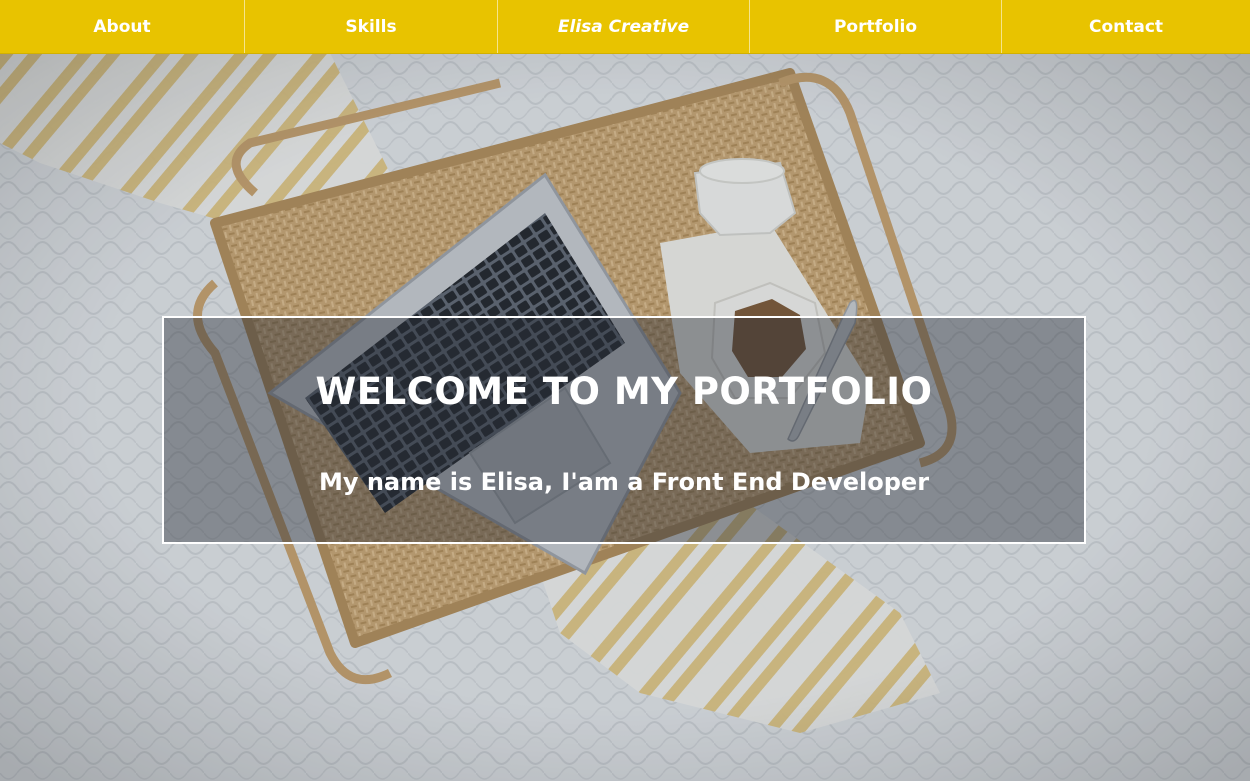 This screenshot has height=781, width=1250. I want to click on welcome-title: WELCOME TO MY PORTFOLIO, so click(624, 391).